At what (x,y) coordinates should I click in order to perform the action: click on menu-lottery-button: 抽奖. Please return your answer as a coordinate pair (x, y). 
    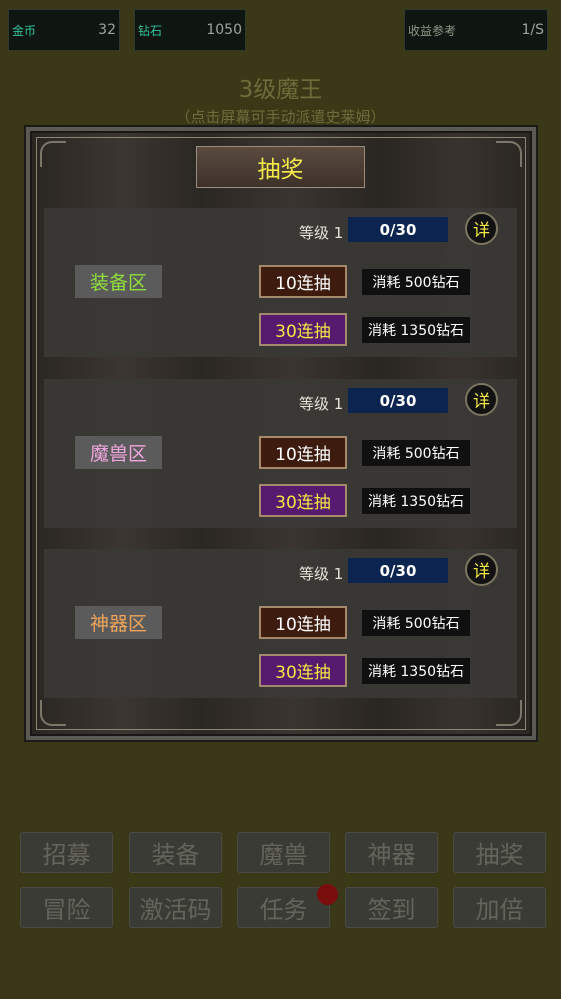
    Looking at the image, I should click on (499, 852).